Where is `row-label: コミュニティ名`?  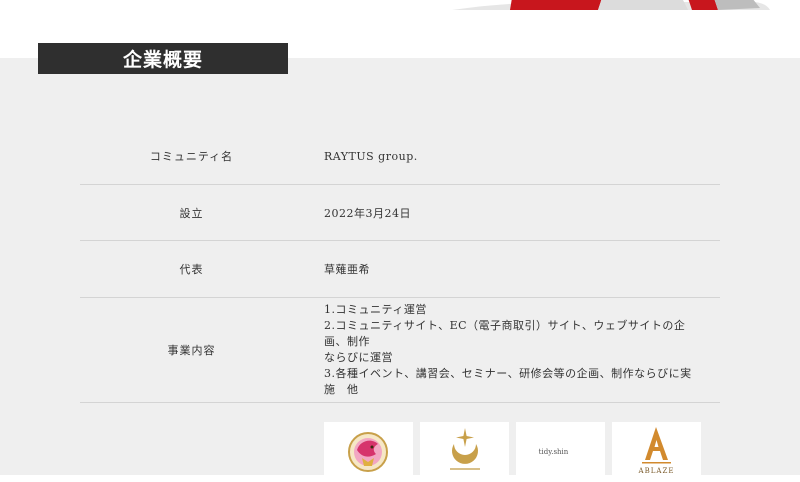 row-label: コミュニティ名 is located at coordinates (191, 156).